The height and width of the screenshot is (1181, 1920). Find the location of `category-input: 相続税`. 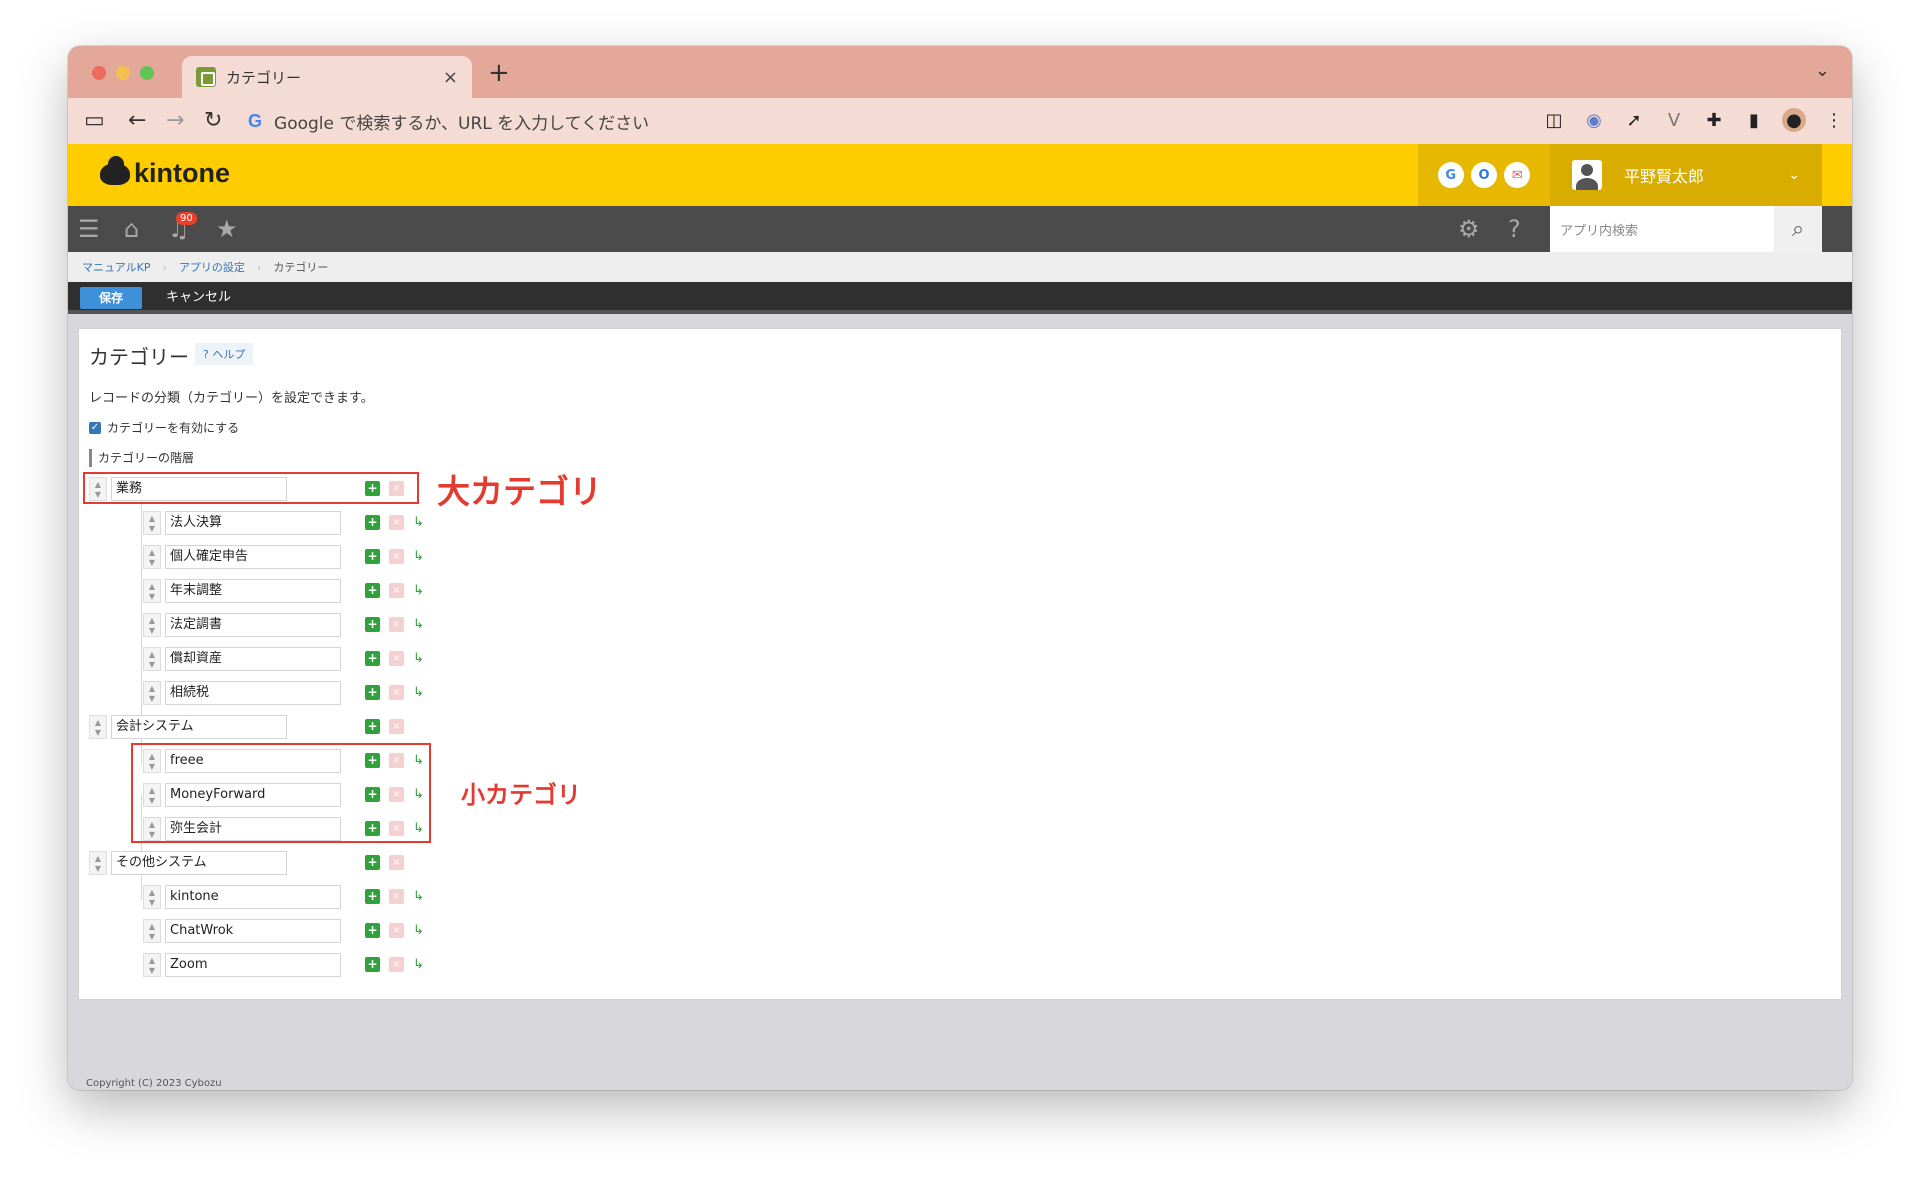

category-input: 相続税 is located at coordinates (253, 693).